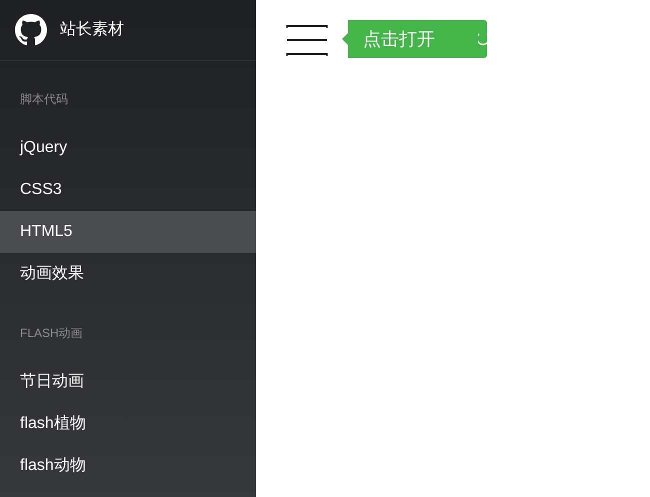 The image size is (650, 497). Describe the element at coordinates (128, 190) in the screenshot. I see `nav-item: CSS3` at that location.